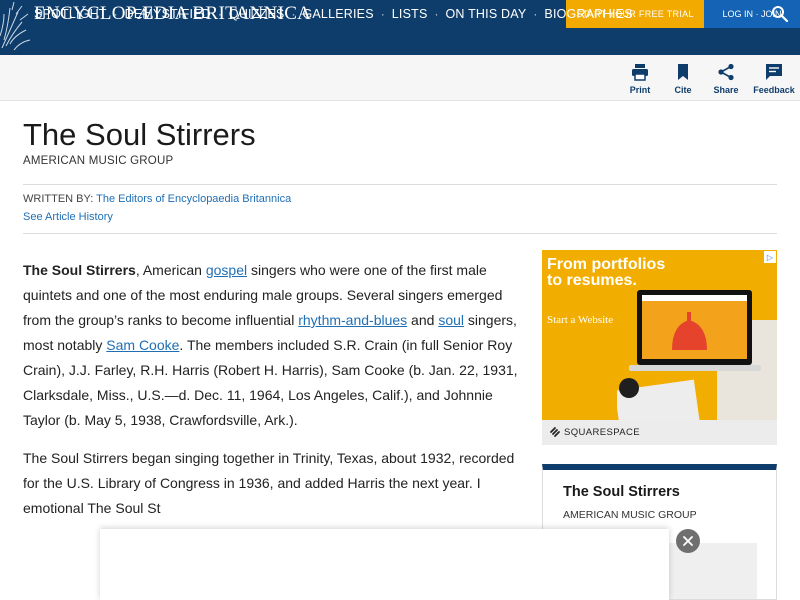 The image size is (800, 600). I want to click on nav-item-on-this-day: ON THIS DAY, so click(486, 14).